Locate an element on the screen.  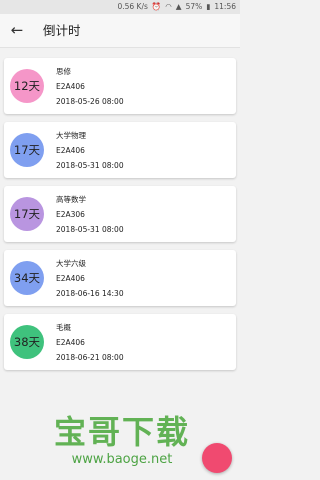
battery-level: 57% is located at coordinates (194, 6).